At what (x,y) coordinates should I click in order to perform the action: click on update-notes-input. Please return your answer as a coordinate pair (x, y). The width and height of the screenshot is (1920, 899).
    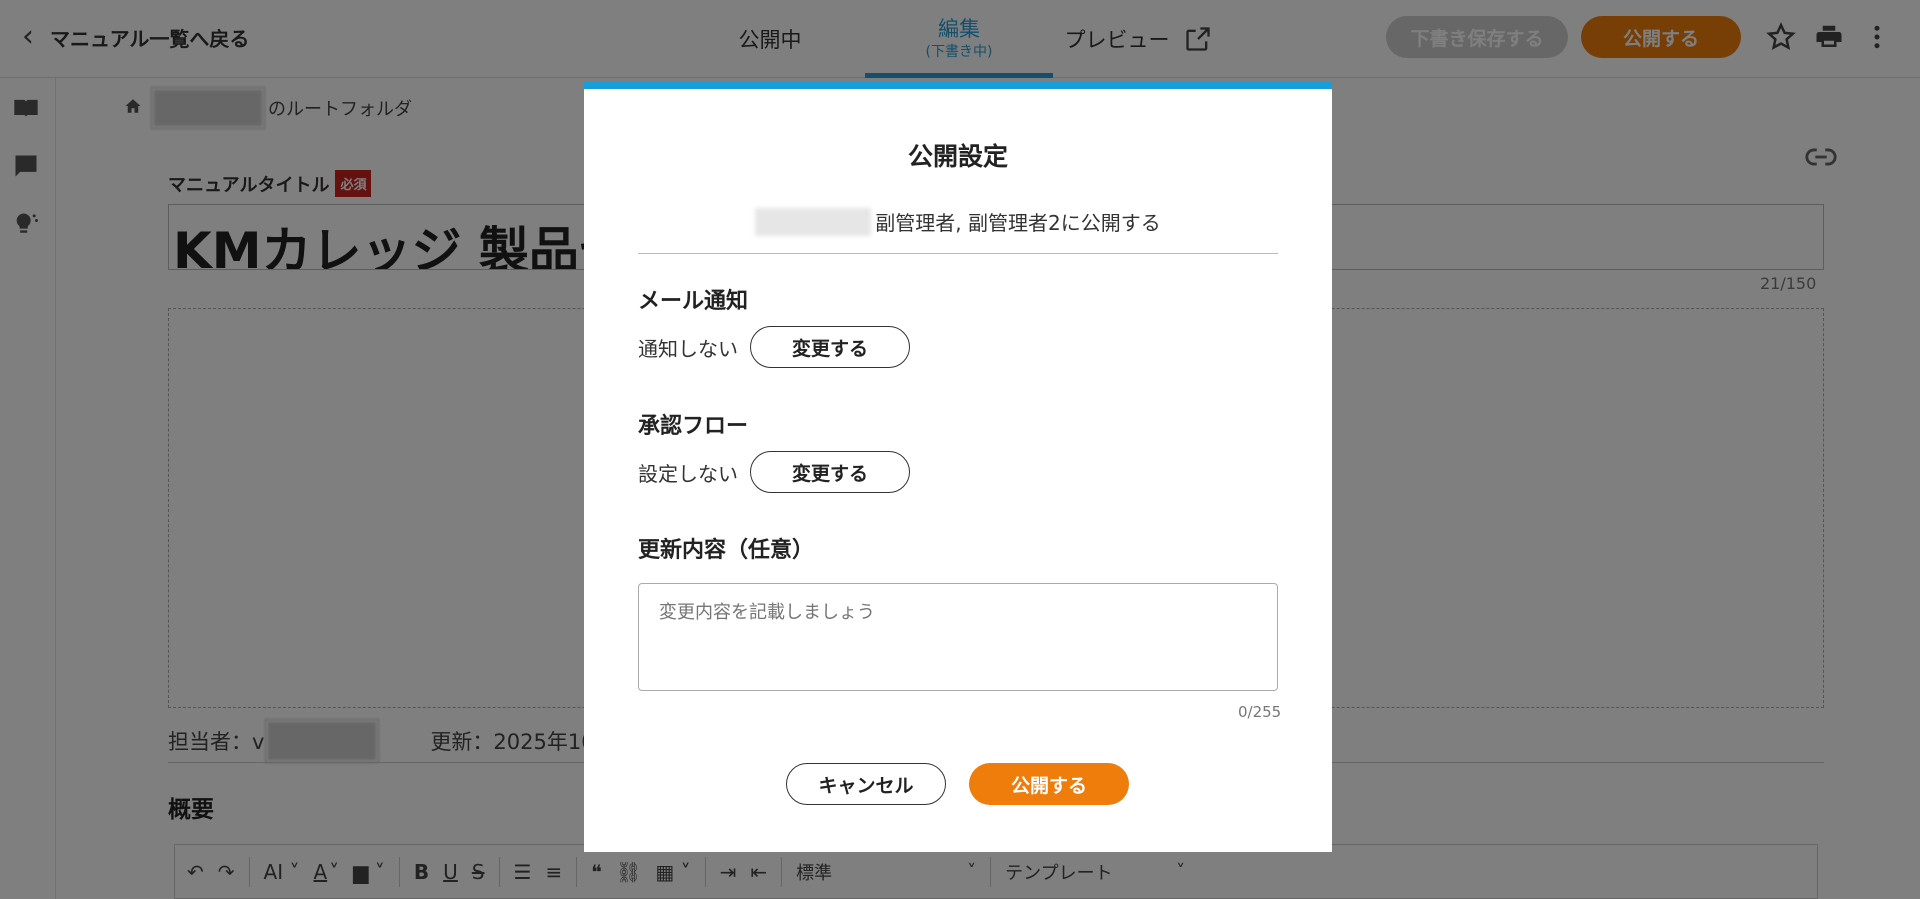
    Looking at the image, I should click on (958, 637).